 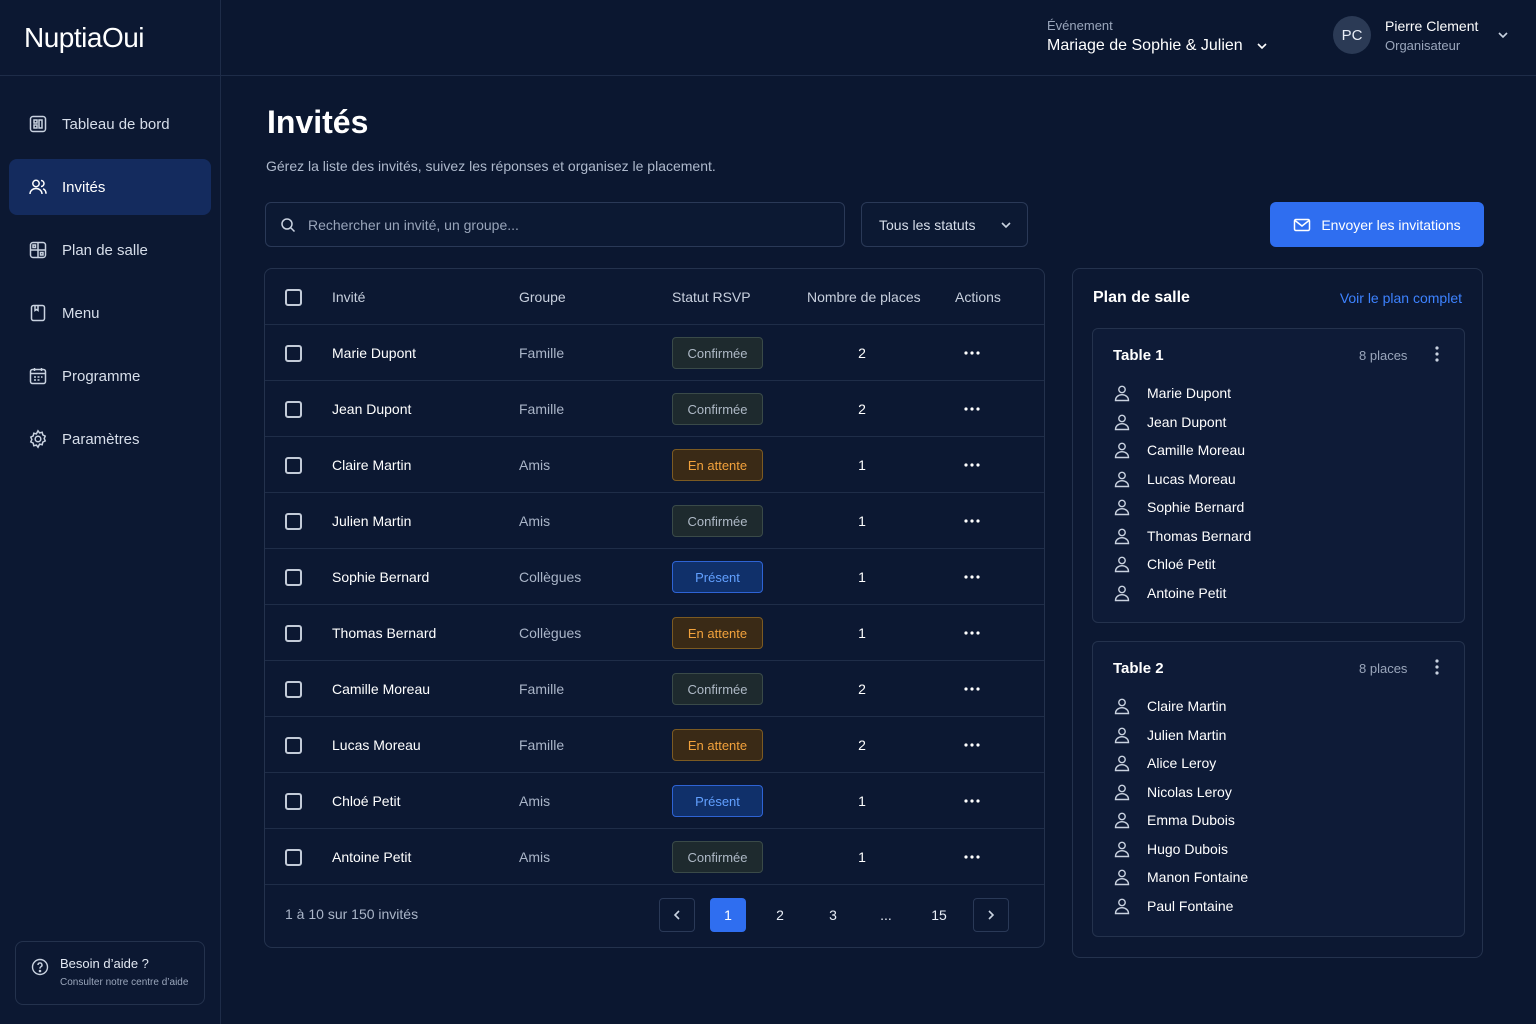 What do you see at coordinates (1169, 593) in the screenshot?
I see `seated-guest: Antoine Petit` at bounding box center [1169, 593].